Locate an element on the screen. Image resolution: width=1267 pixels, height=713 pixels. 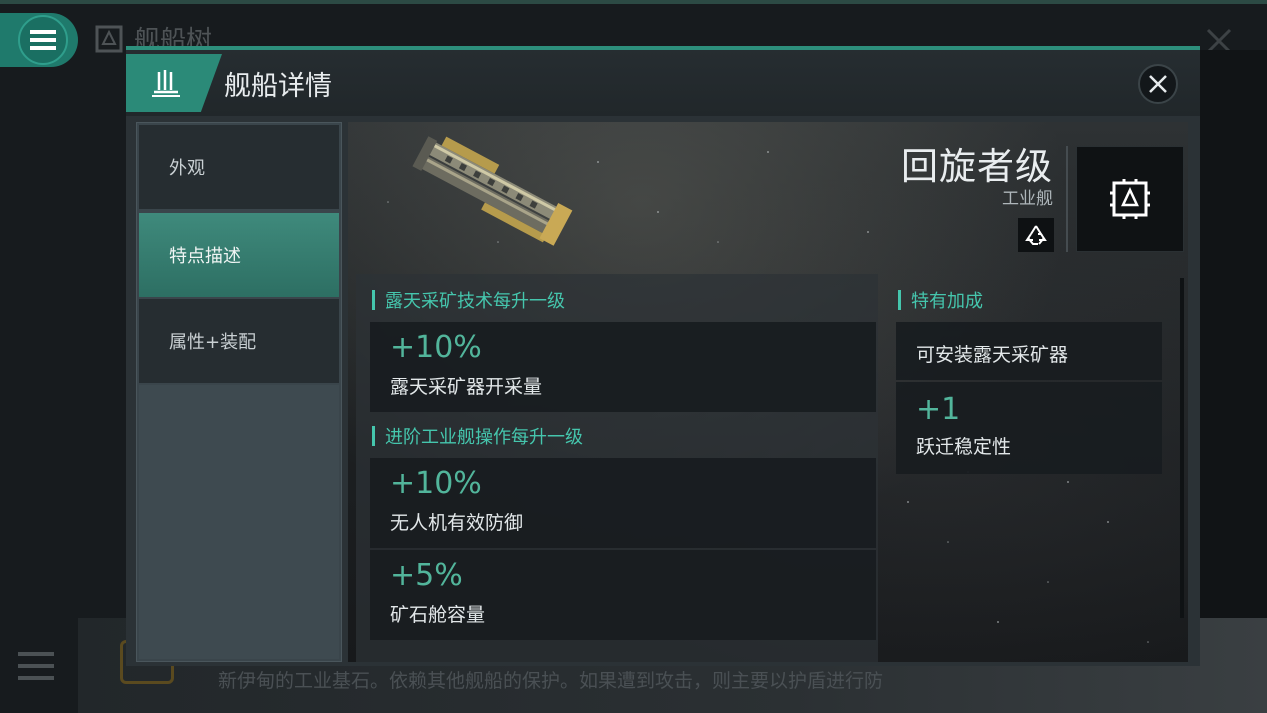
industrial-class-icon is located at coordinates (1130, 199).